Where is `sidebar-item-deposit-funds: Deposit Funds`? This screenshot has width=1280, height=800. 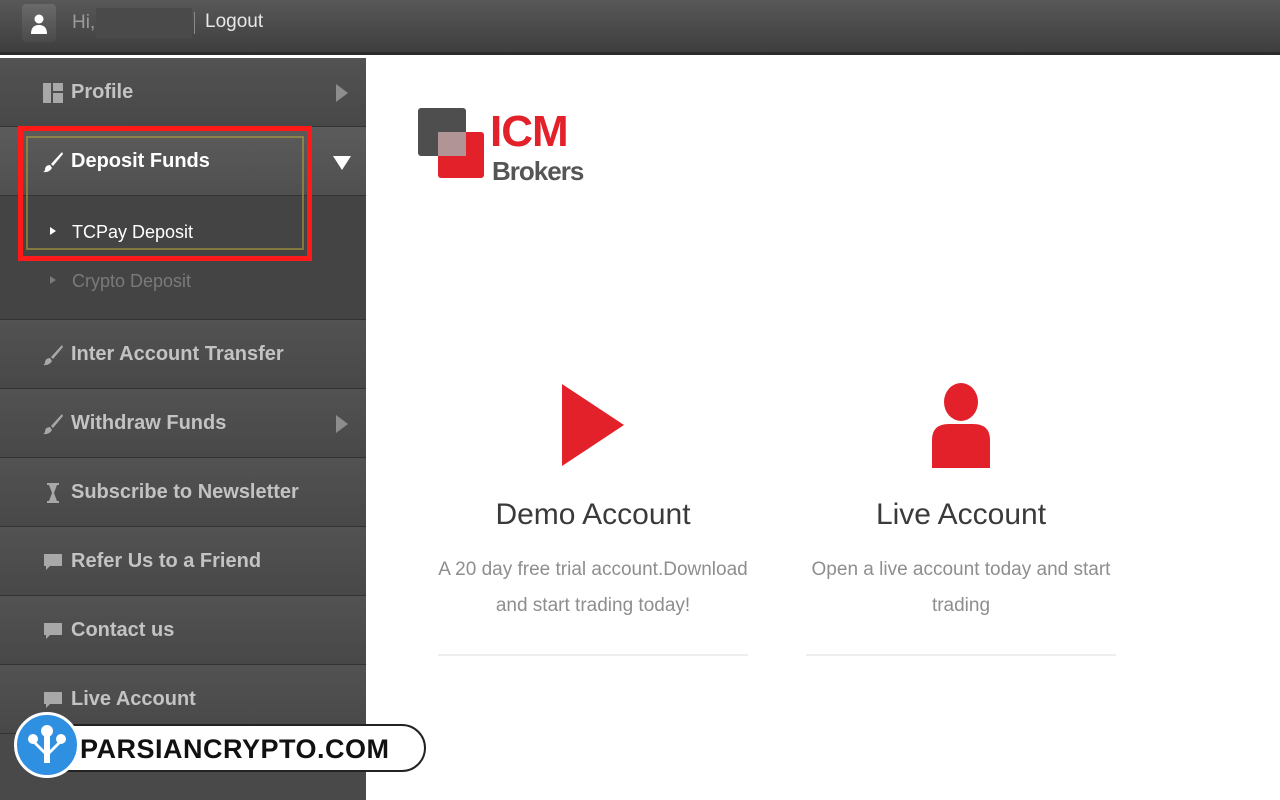 sidebar-item-deposit-funds: Deposit Funds is located at coordinates (183, 161).